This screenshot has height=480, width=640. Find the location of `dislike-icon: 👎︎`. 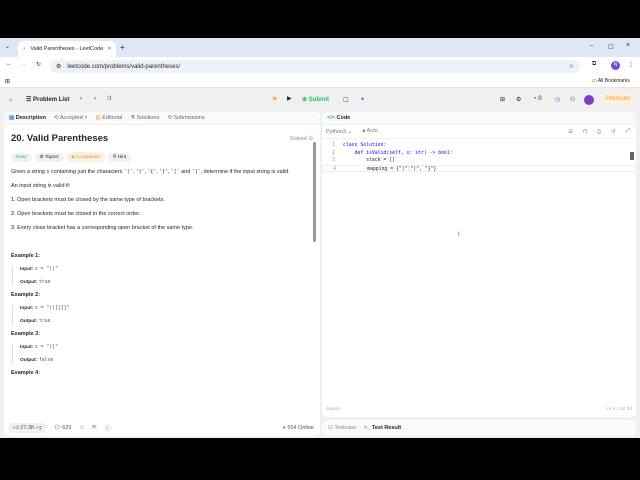

dislike-icon: 👎︎ is located at coordinates (39, 428).